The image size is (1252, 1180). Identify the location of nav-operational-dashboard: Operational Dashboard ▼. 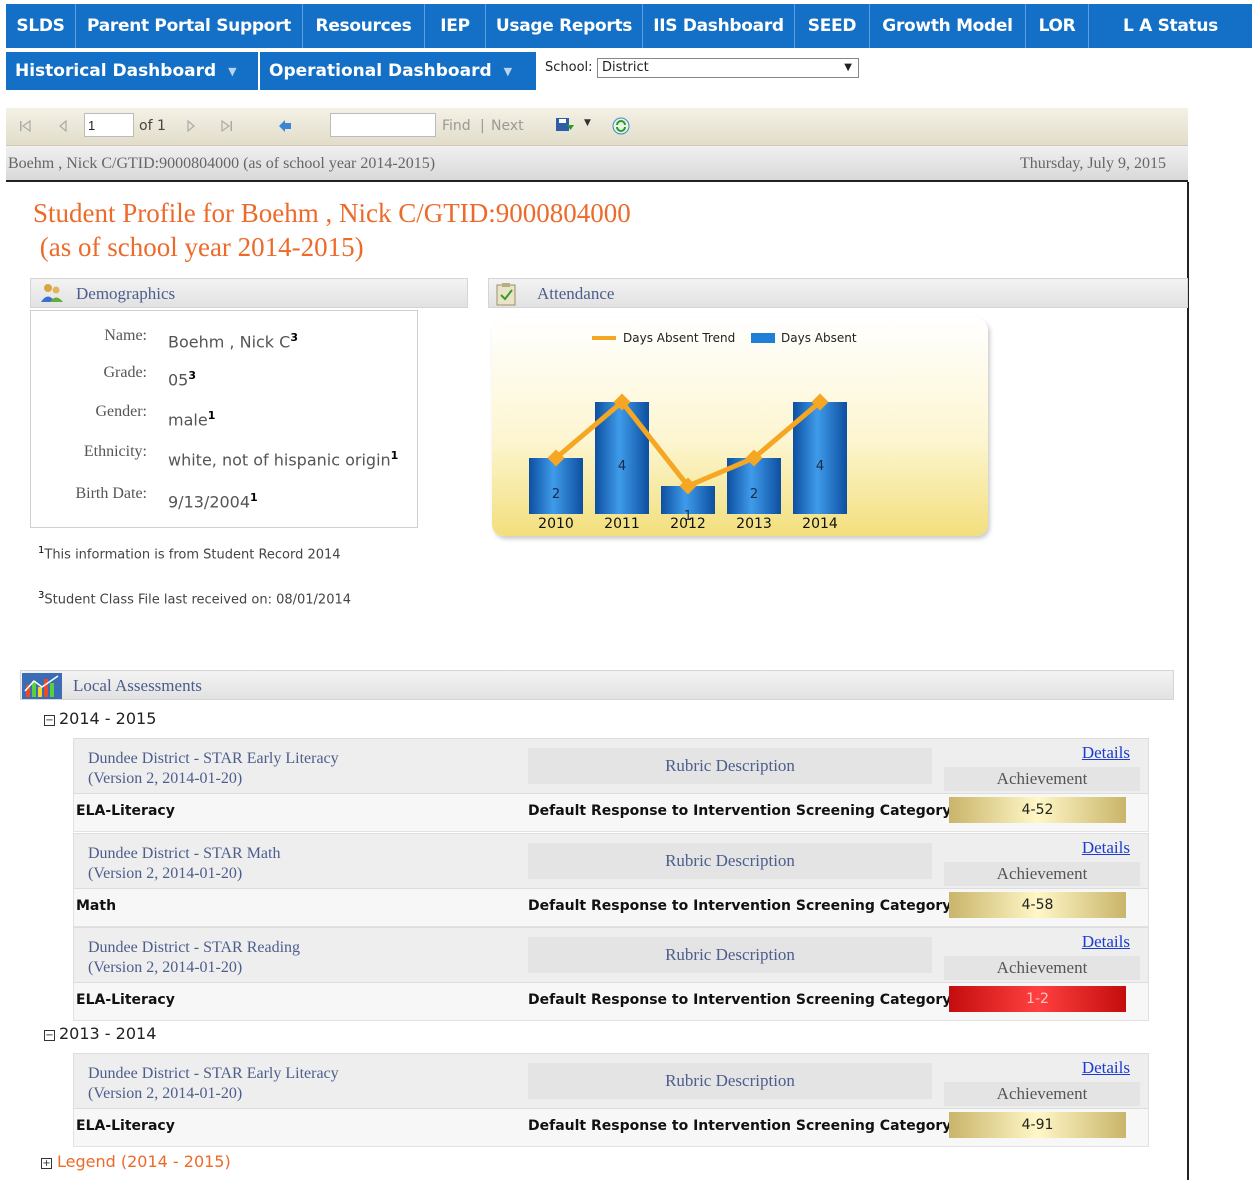
(398, 71).